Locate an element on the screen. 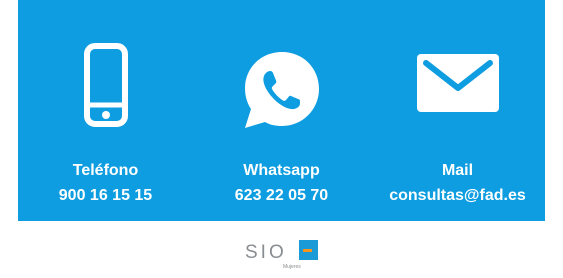 This screenshot has height=278, width=563. logo-text: SIO is located at coordinates (266, 252).